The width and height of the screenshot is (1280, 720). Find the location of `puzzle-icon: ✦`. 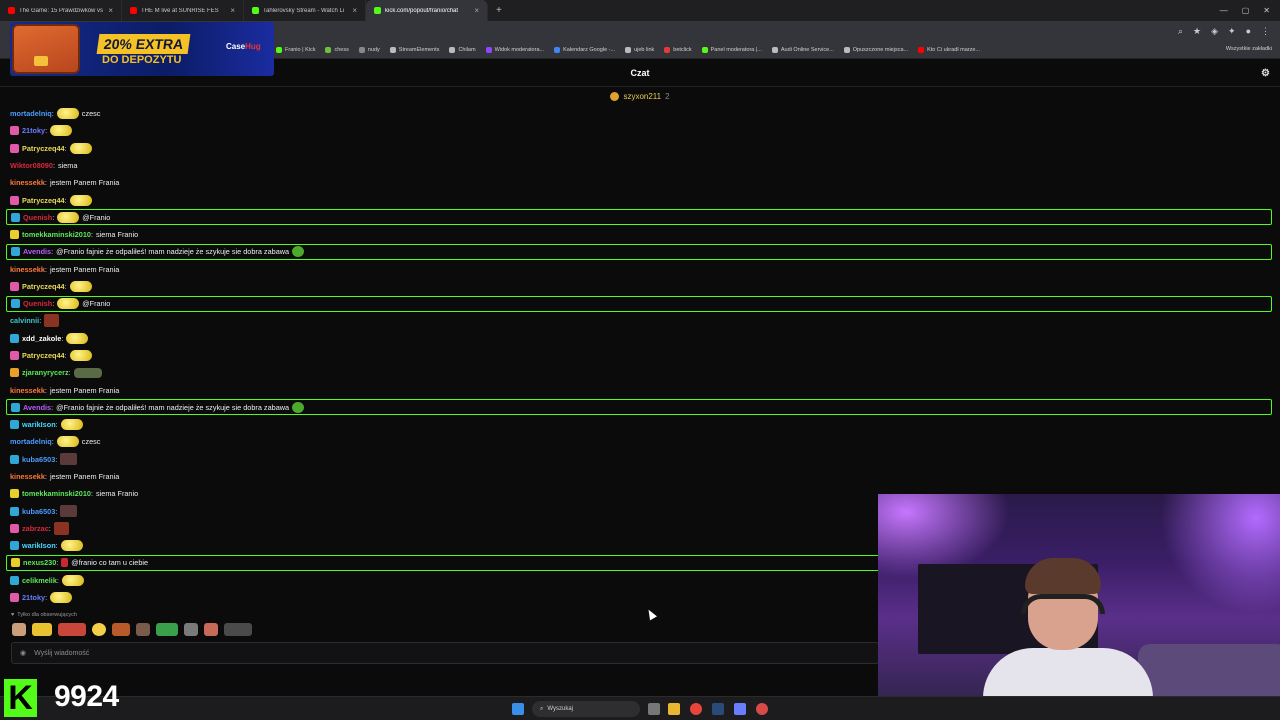

puzzle-icon: ✦ is located at coordinates (1232, 31).